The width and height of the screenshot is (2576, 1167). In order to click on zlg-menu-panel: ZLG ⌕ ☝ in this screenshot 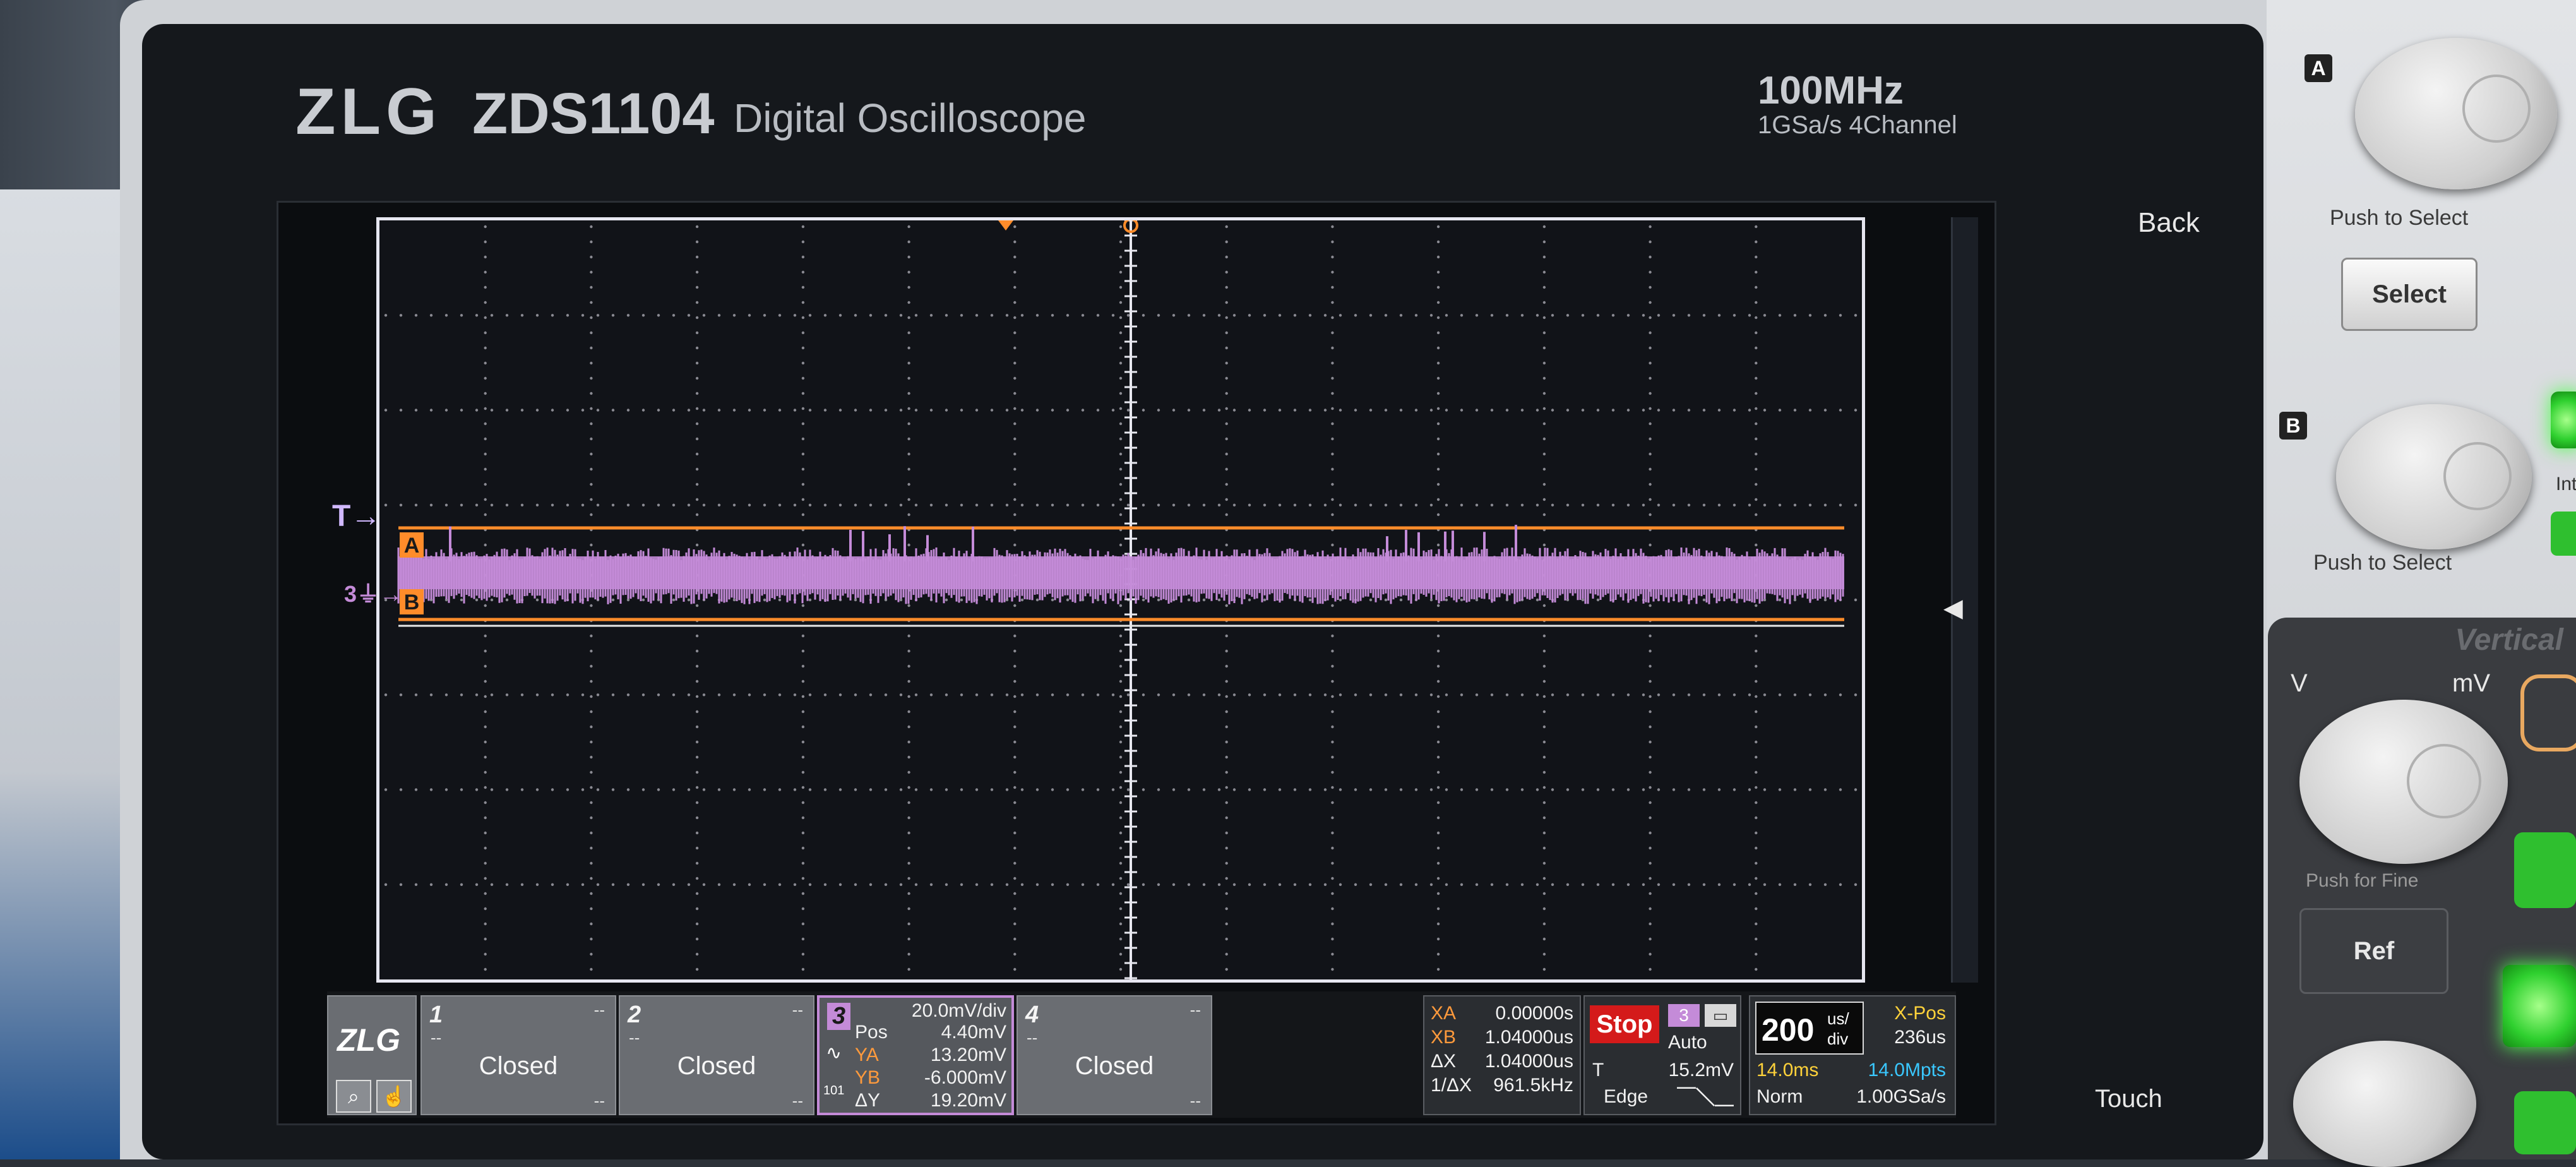, I will do `click(372, 1055)`.